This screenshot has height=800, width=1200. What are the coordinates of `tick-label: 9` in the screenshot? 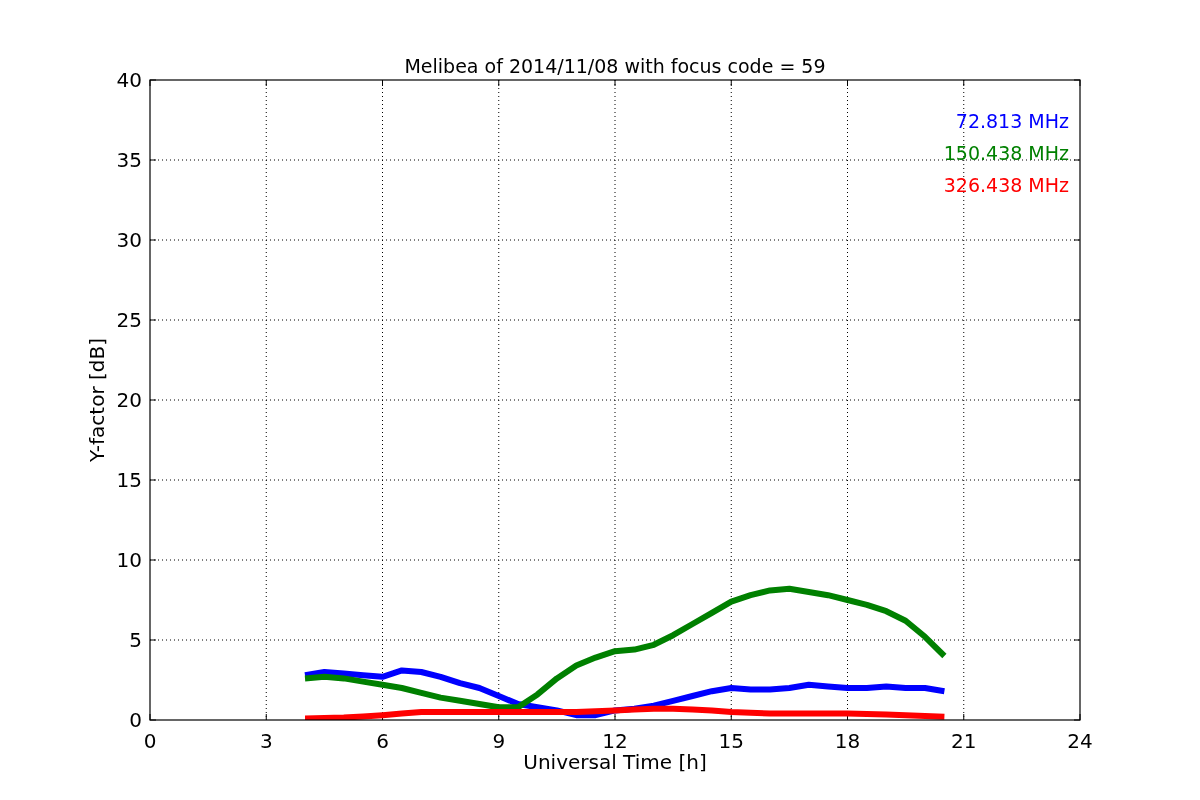 It's located at (499, 741).